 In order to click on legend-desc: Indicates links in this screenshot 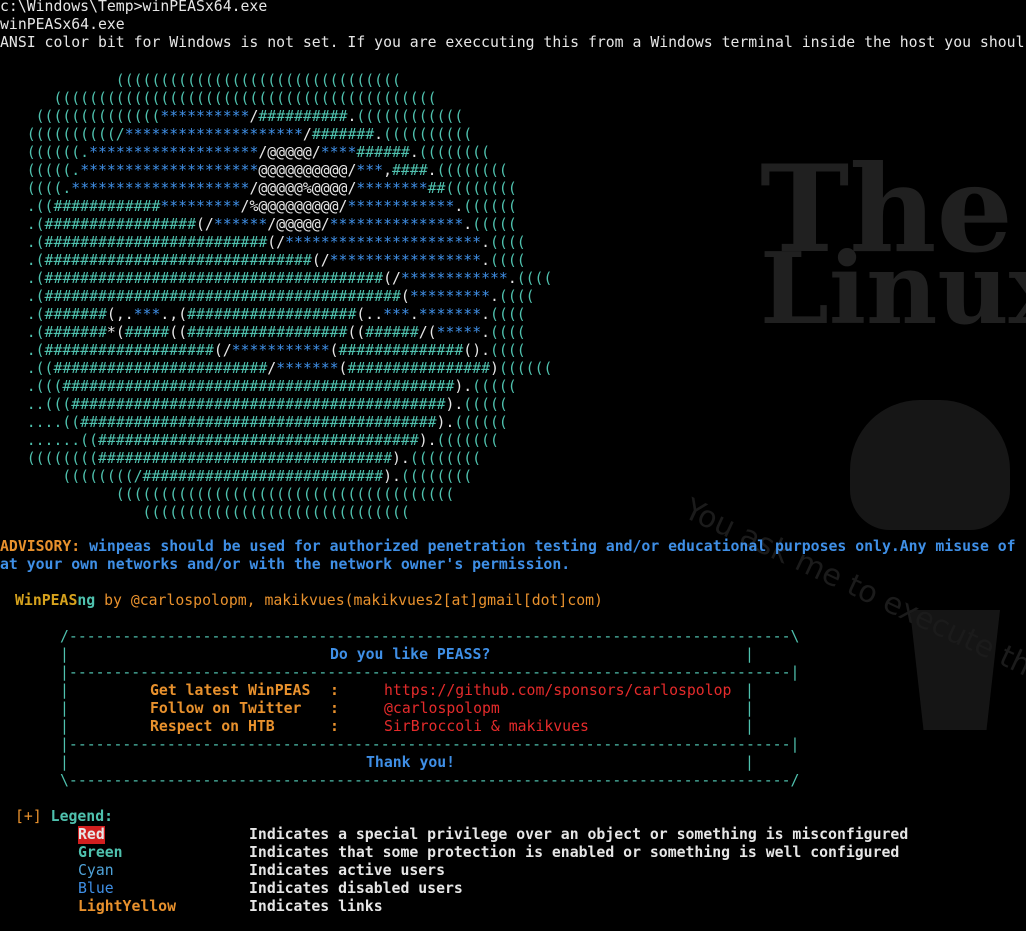, I will do `click(316, 906)`.